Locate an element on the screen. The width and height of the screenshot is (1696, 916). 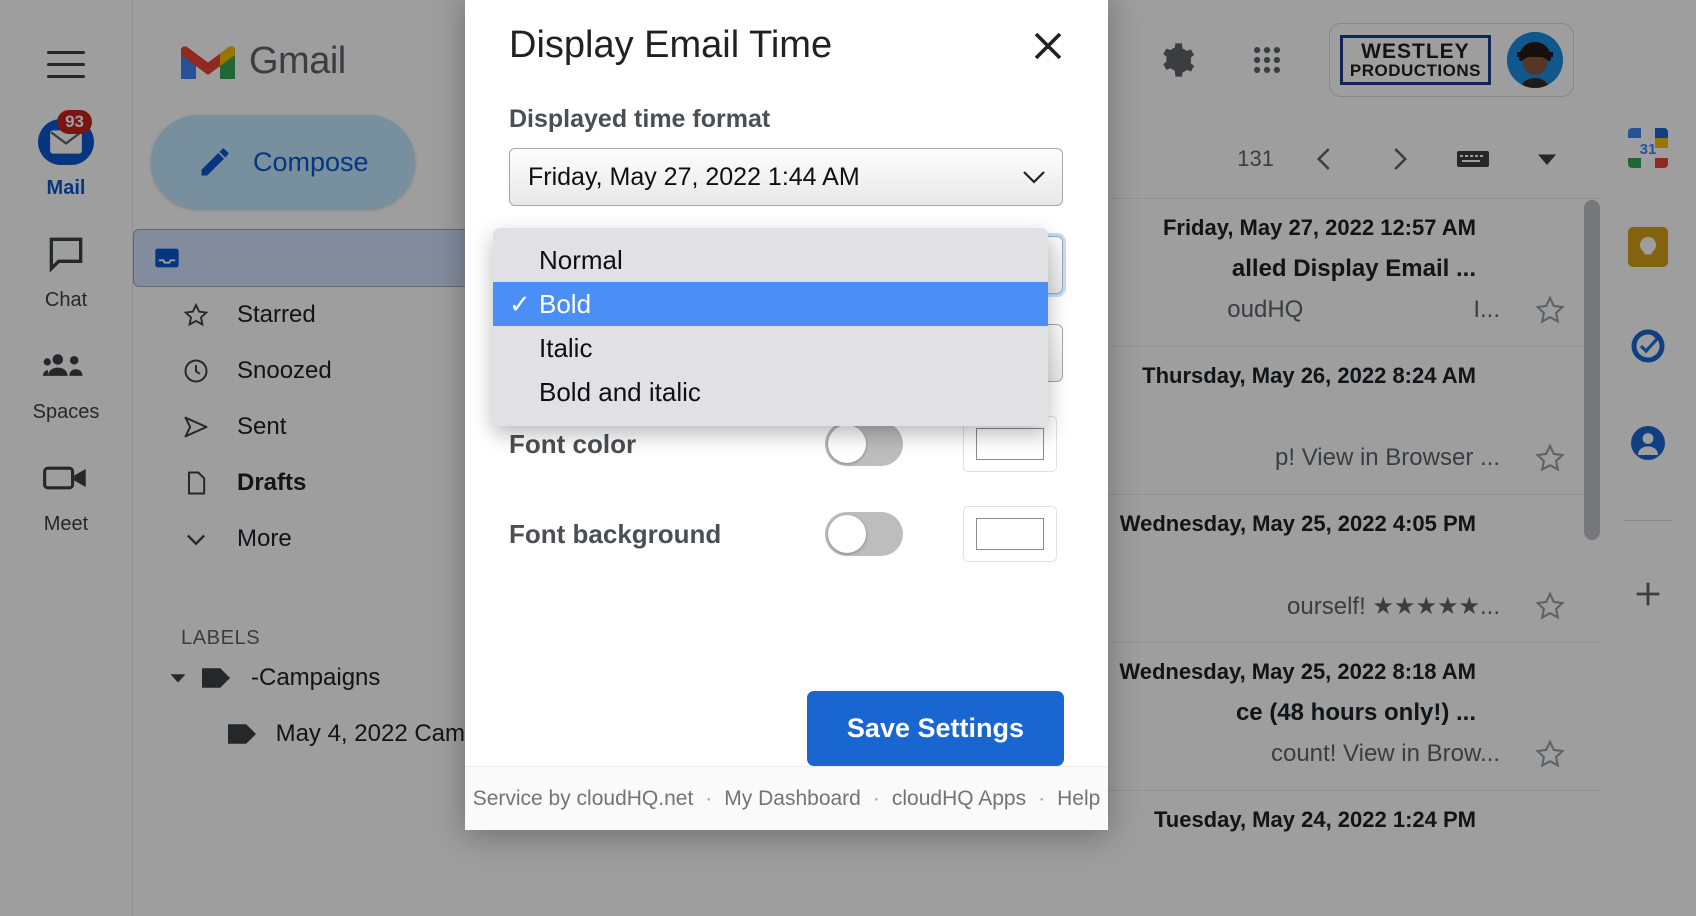
list-scrollbar is located at coordinates (1592, 370).